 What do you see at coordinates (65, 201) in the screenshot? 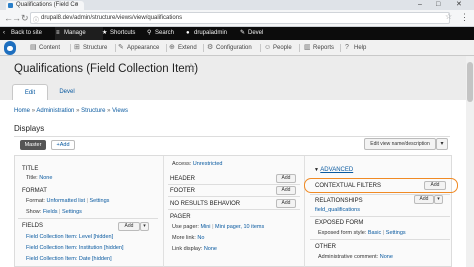
I see `format-value-link: Unformatted list` at bounding box center [65, 201].